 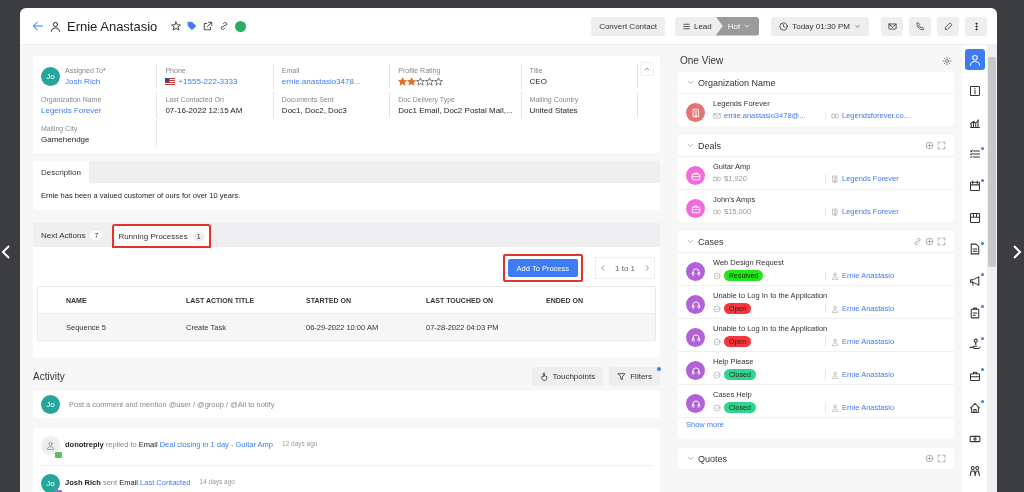 I want to click on tag-icon, so click(x=192, y=26).